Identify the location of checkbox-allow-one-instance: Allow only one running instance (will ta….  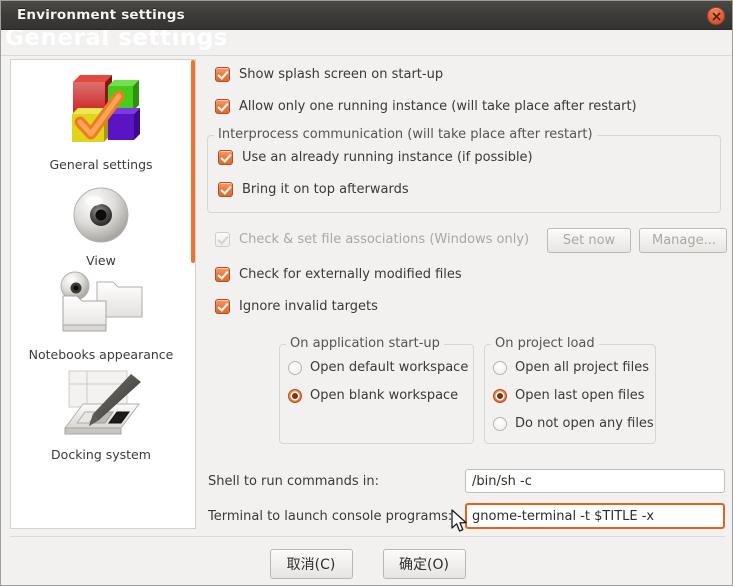
(426, 106).